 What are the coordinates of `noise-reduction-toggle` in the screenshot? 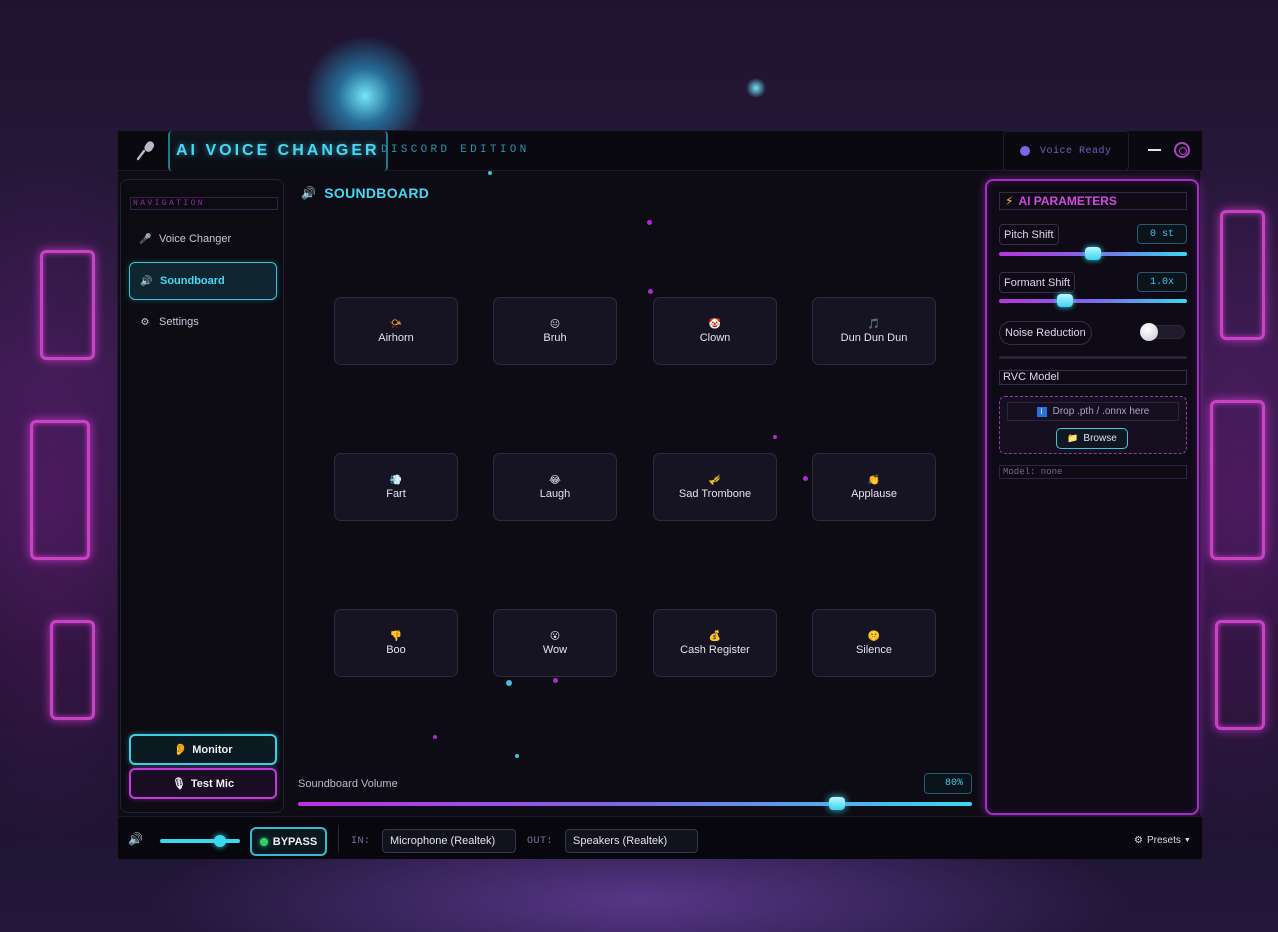 It's located at (1162, 332).